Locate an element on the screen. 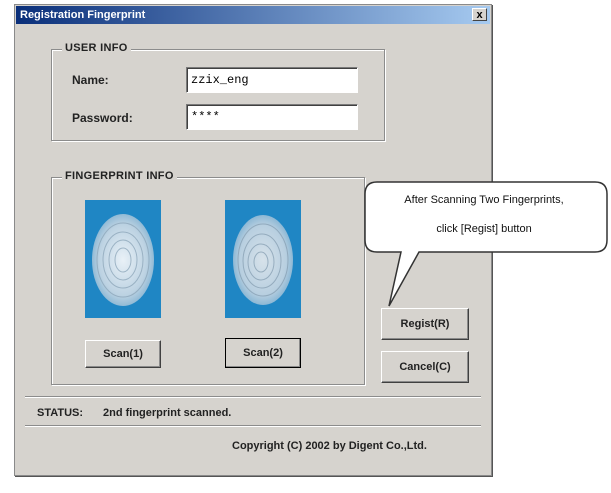 This screenshot has height=493, width=611. password-field: **** is located at coordinates (272, 117).